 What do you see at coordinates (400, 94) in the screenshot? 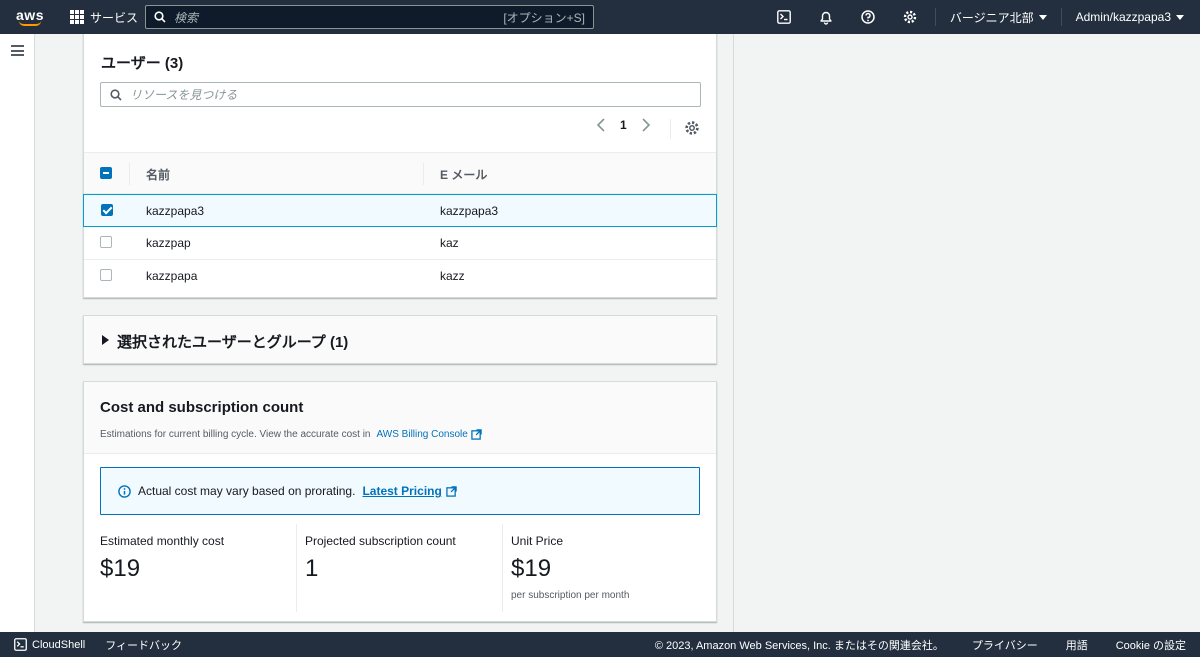
I see `resource-filter-input: リソースを見つける` at bounding box center [400, 94].